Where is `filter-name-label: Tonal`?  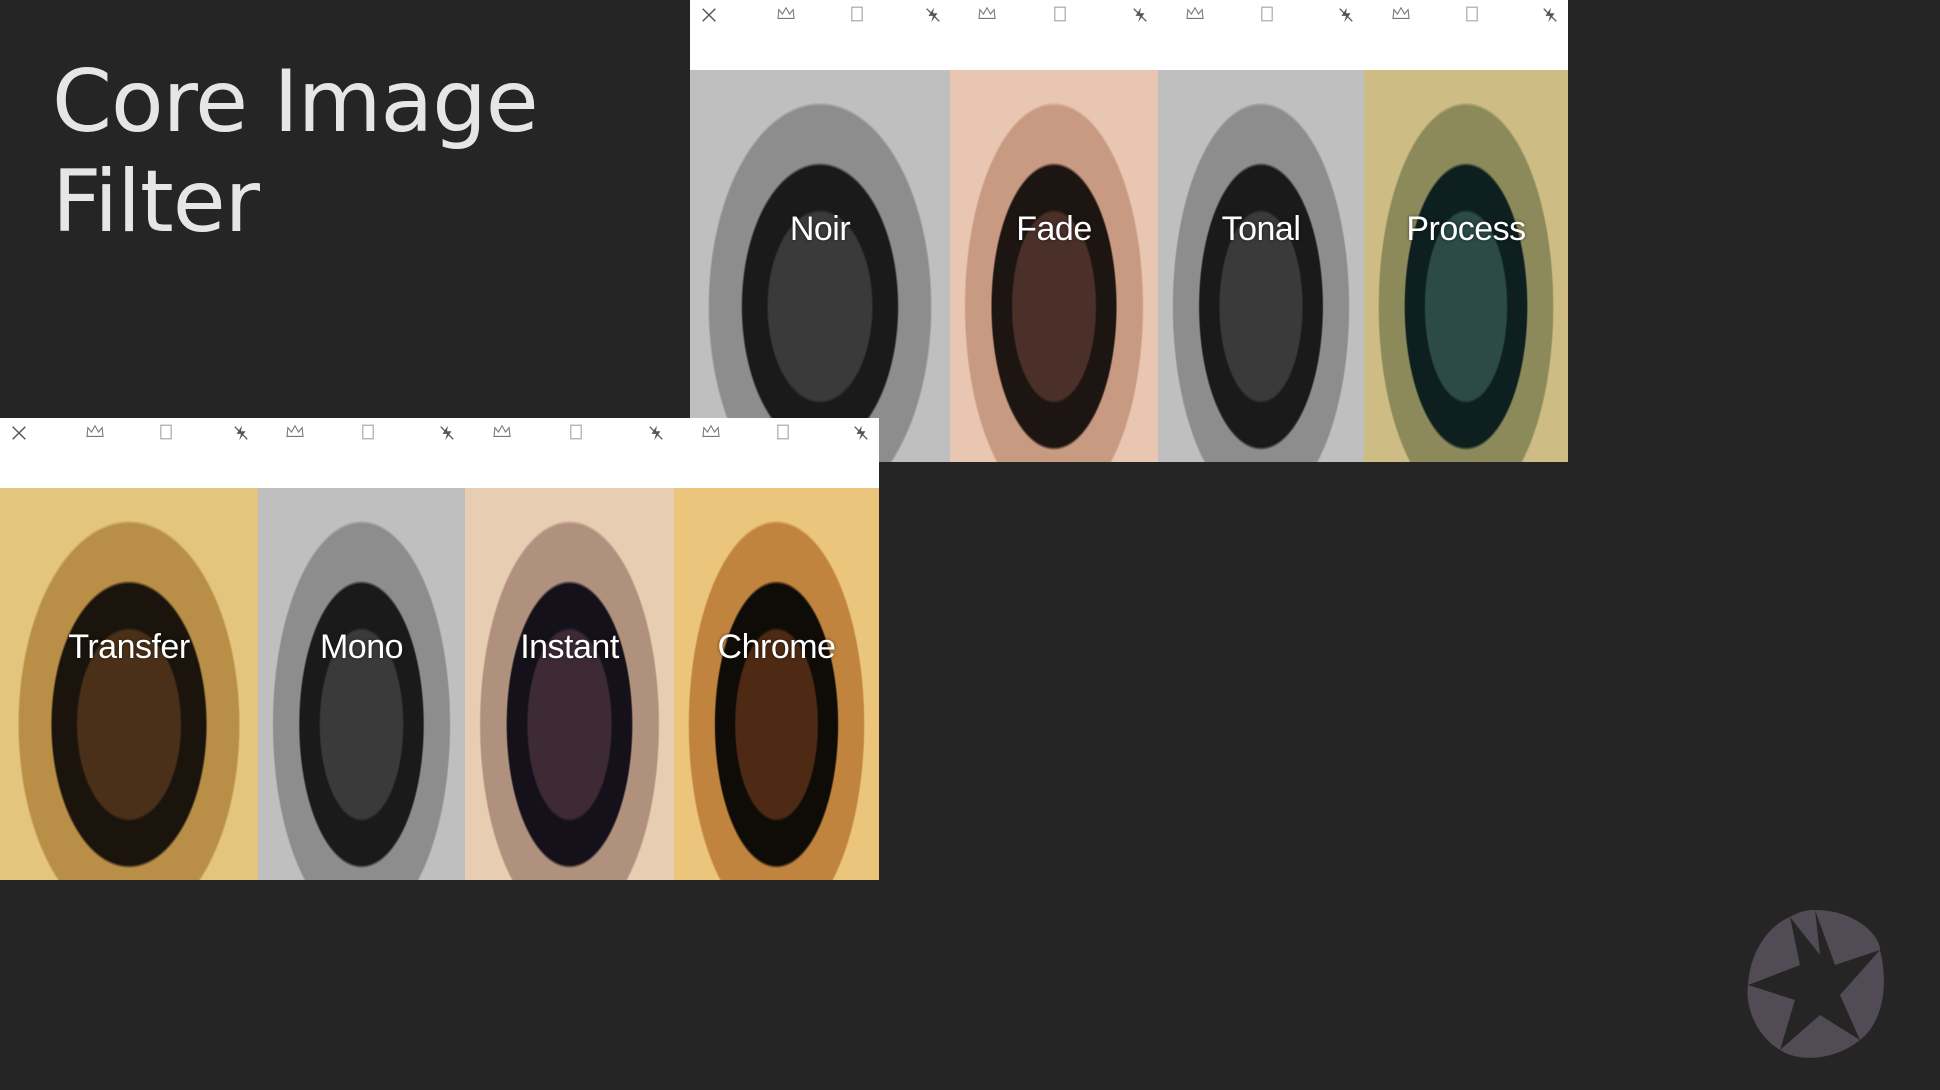
filter-name-label: Tonal is located at coordinates (1261, 229).